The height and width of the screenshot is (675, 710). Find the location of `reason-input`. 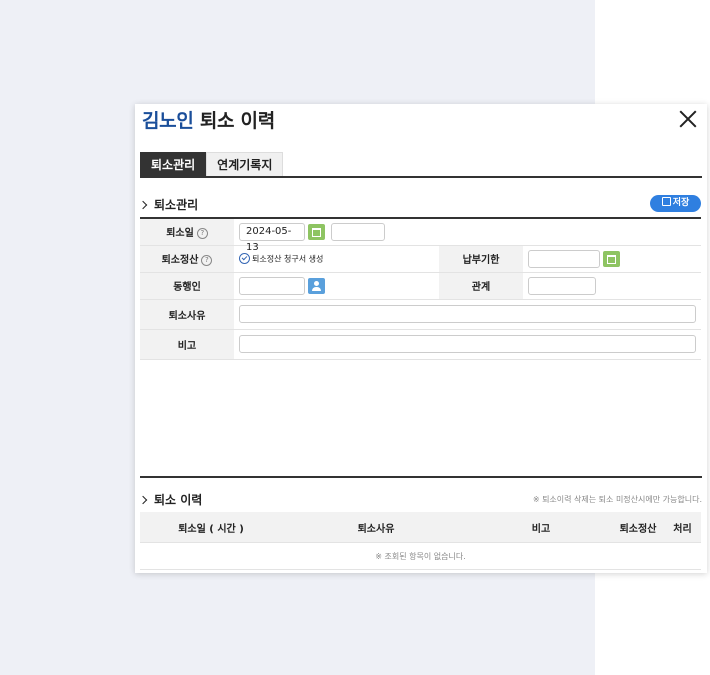

reason-input is located at coordinates (467, 314).